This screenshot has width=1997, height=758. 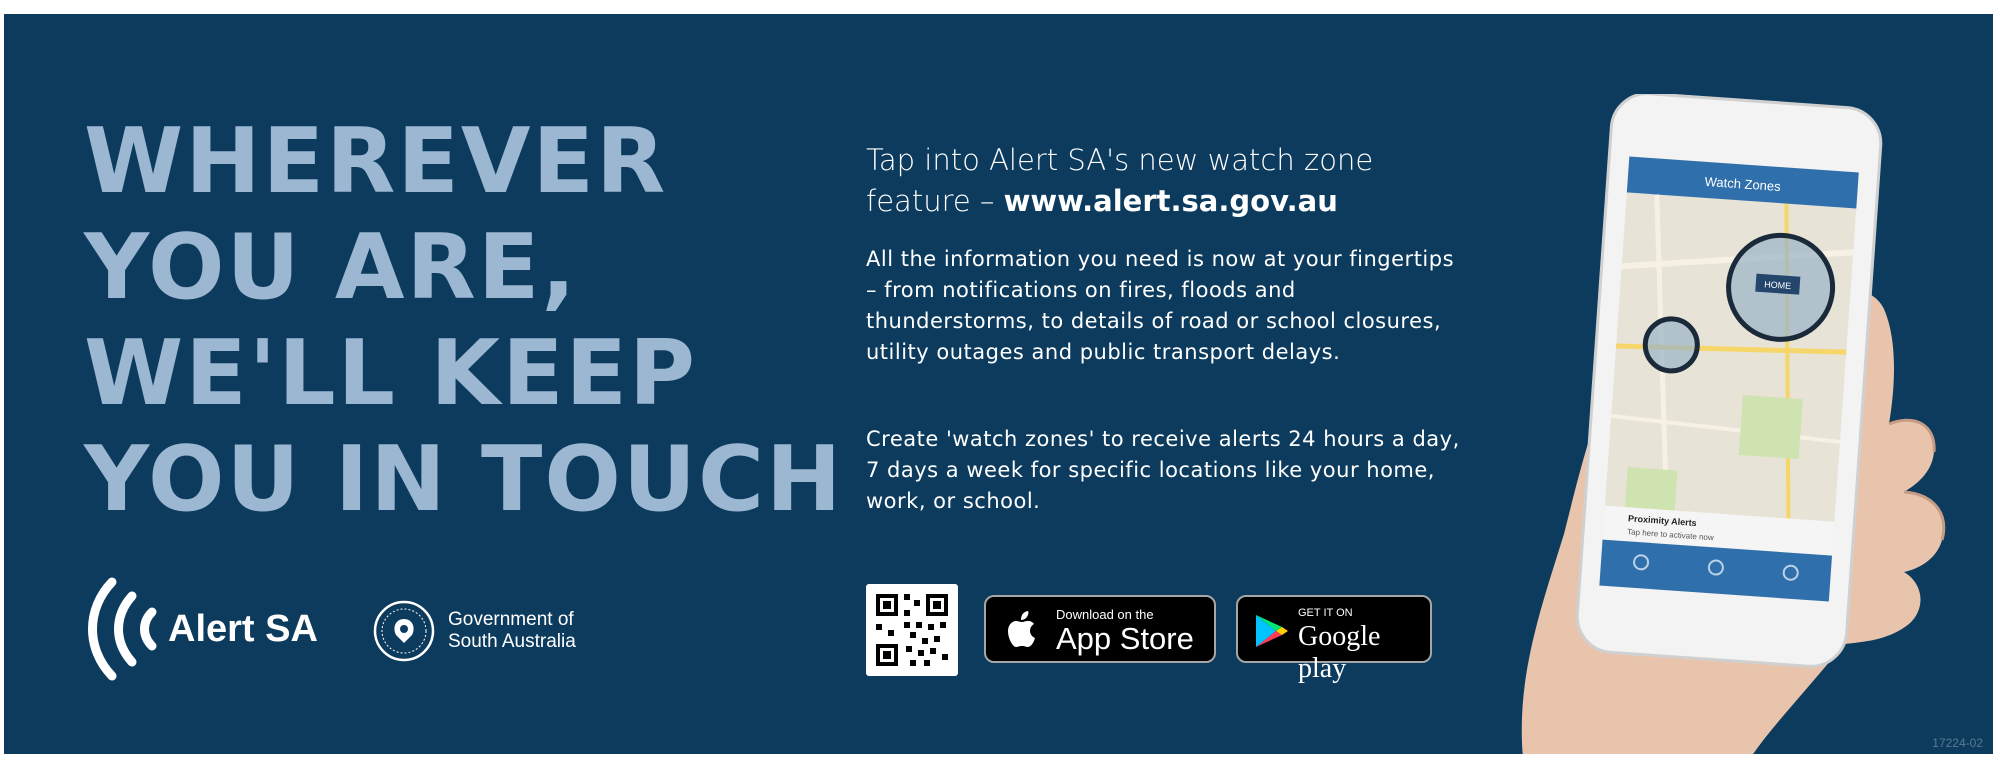 I want to click on alert-sa-name: Alert SA, so click(x=243, y=628).